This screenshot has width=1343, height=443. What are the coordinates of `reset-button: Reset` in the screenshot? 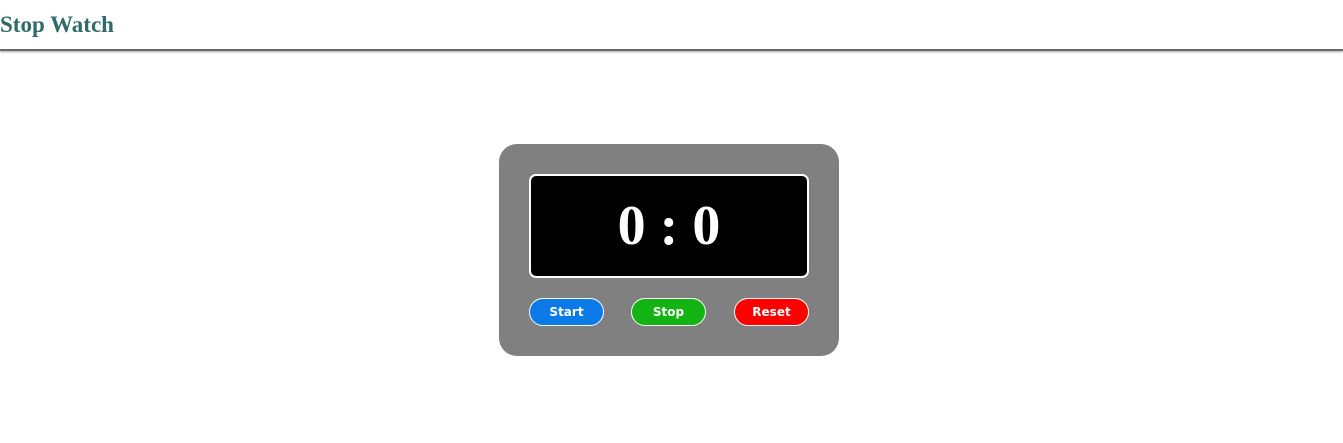 It's located at (771, 312).